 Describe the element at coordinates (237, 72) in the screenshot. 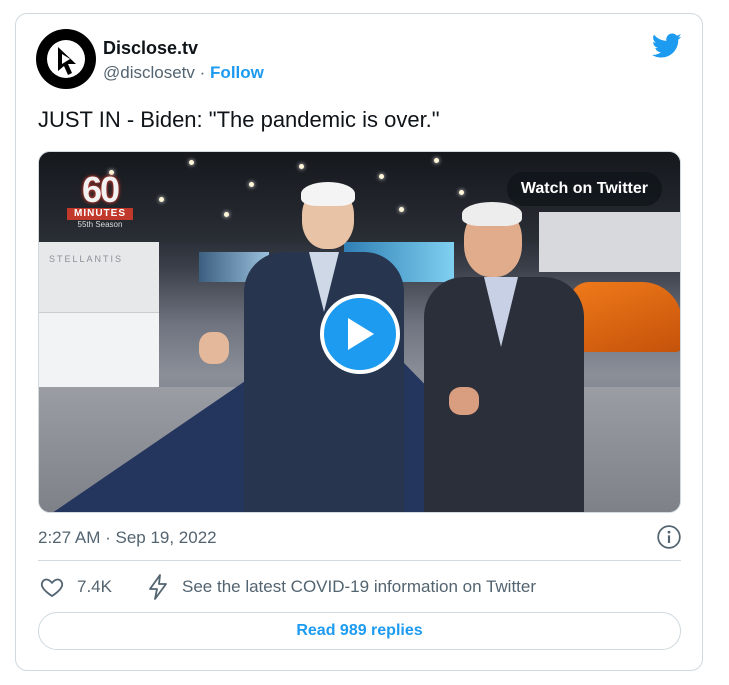

I see `follow-link: Follow` at that location.